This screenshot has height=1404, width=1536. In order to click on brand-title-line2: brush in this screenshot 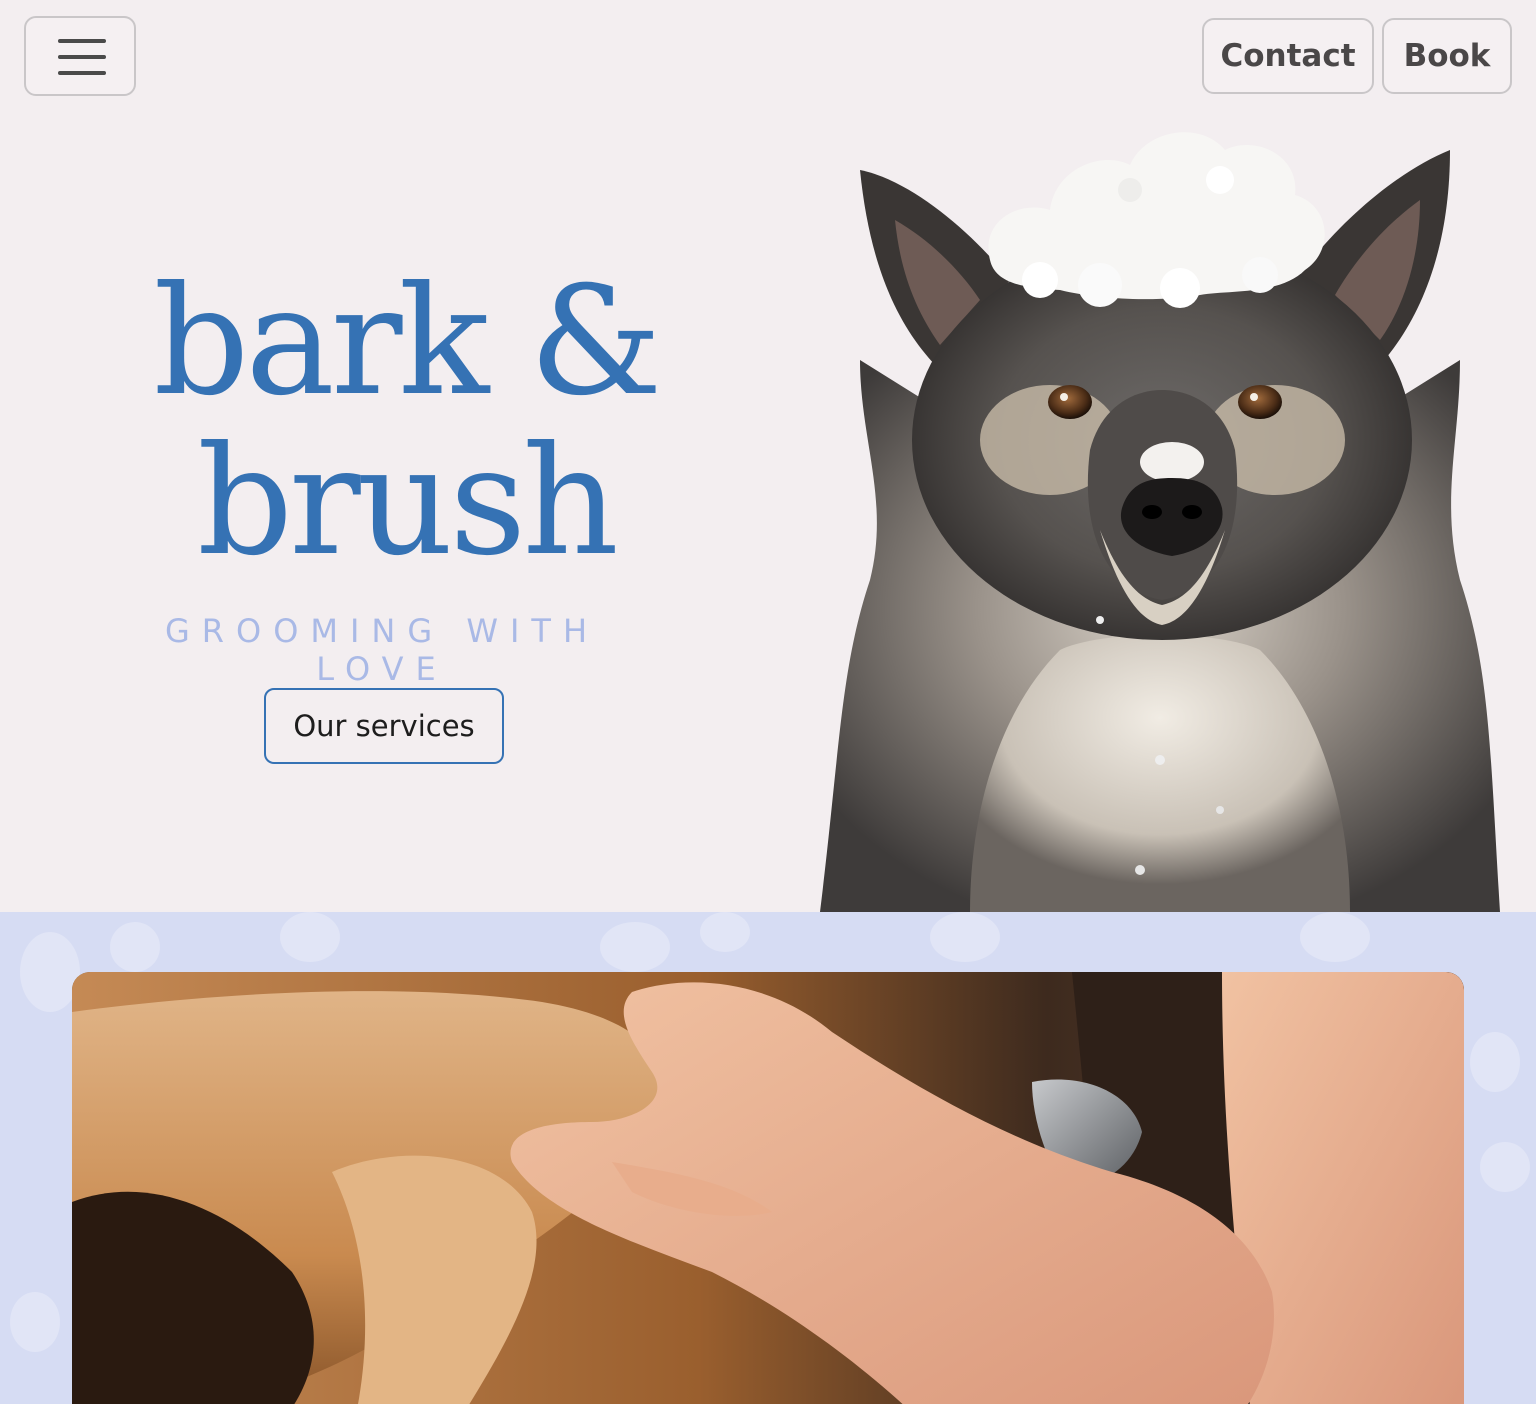, I will do `click(408, 502)`.